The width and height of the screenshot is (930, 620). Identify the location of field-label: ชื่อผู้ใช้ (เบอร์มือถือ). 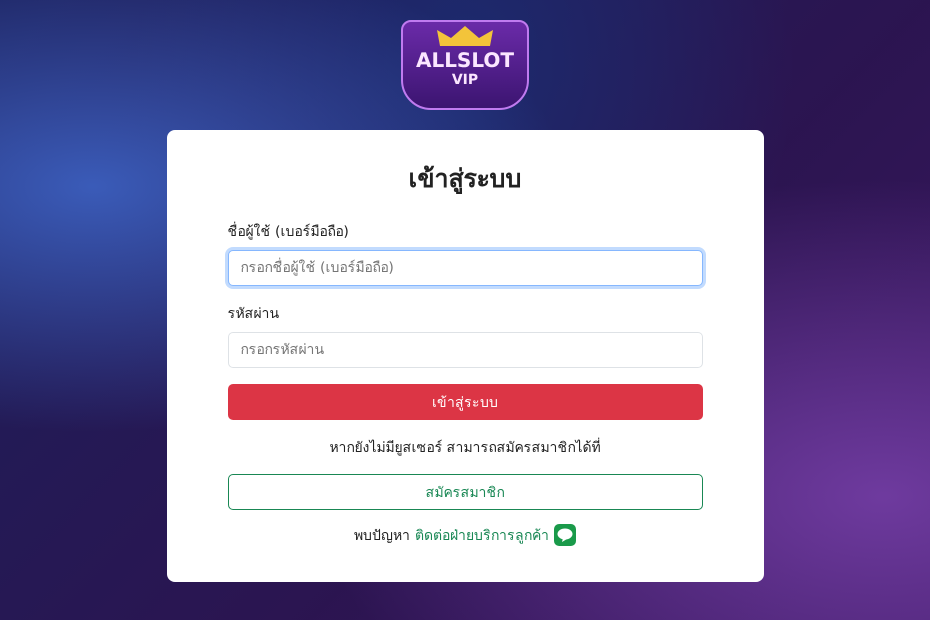
(465, 231).